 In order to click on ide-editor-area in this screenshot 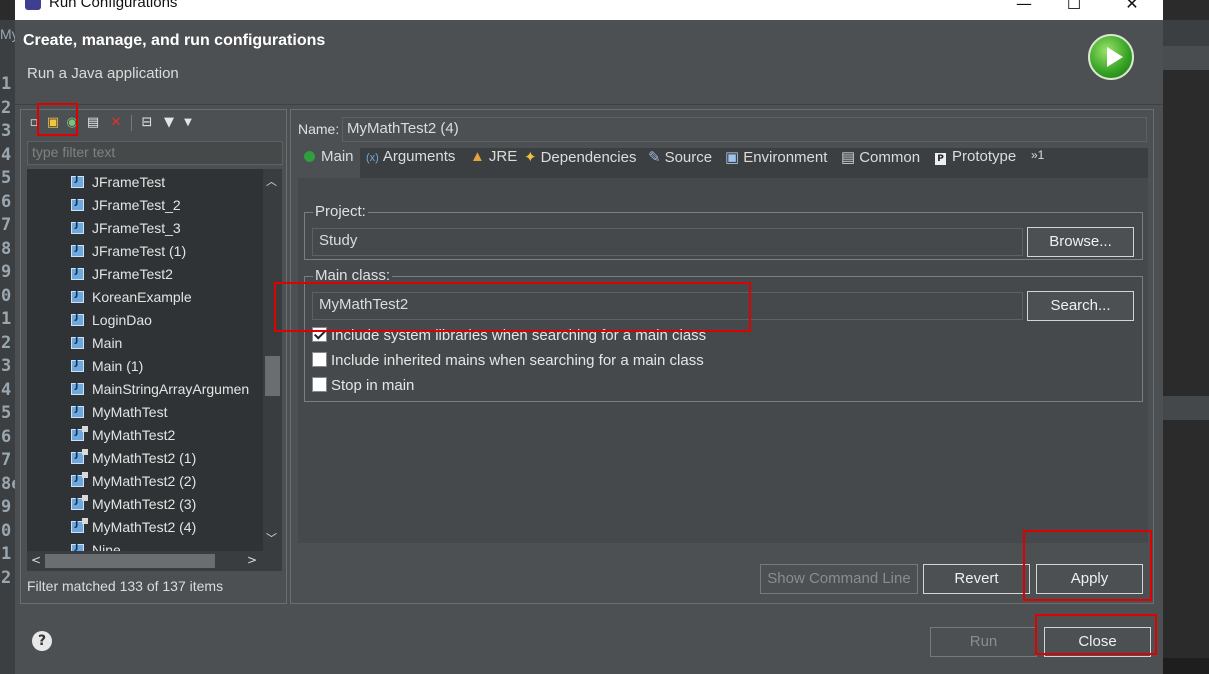, I will do `click(1186, 337)`.